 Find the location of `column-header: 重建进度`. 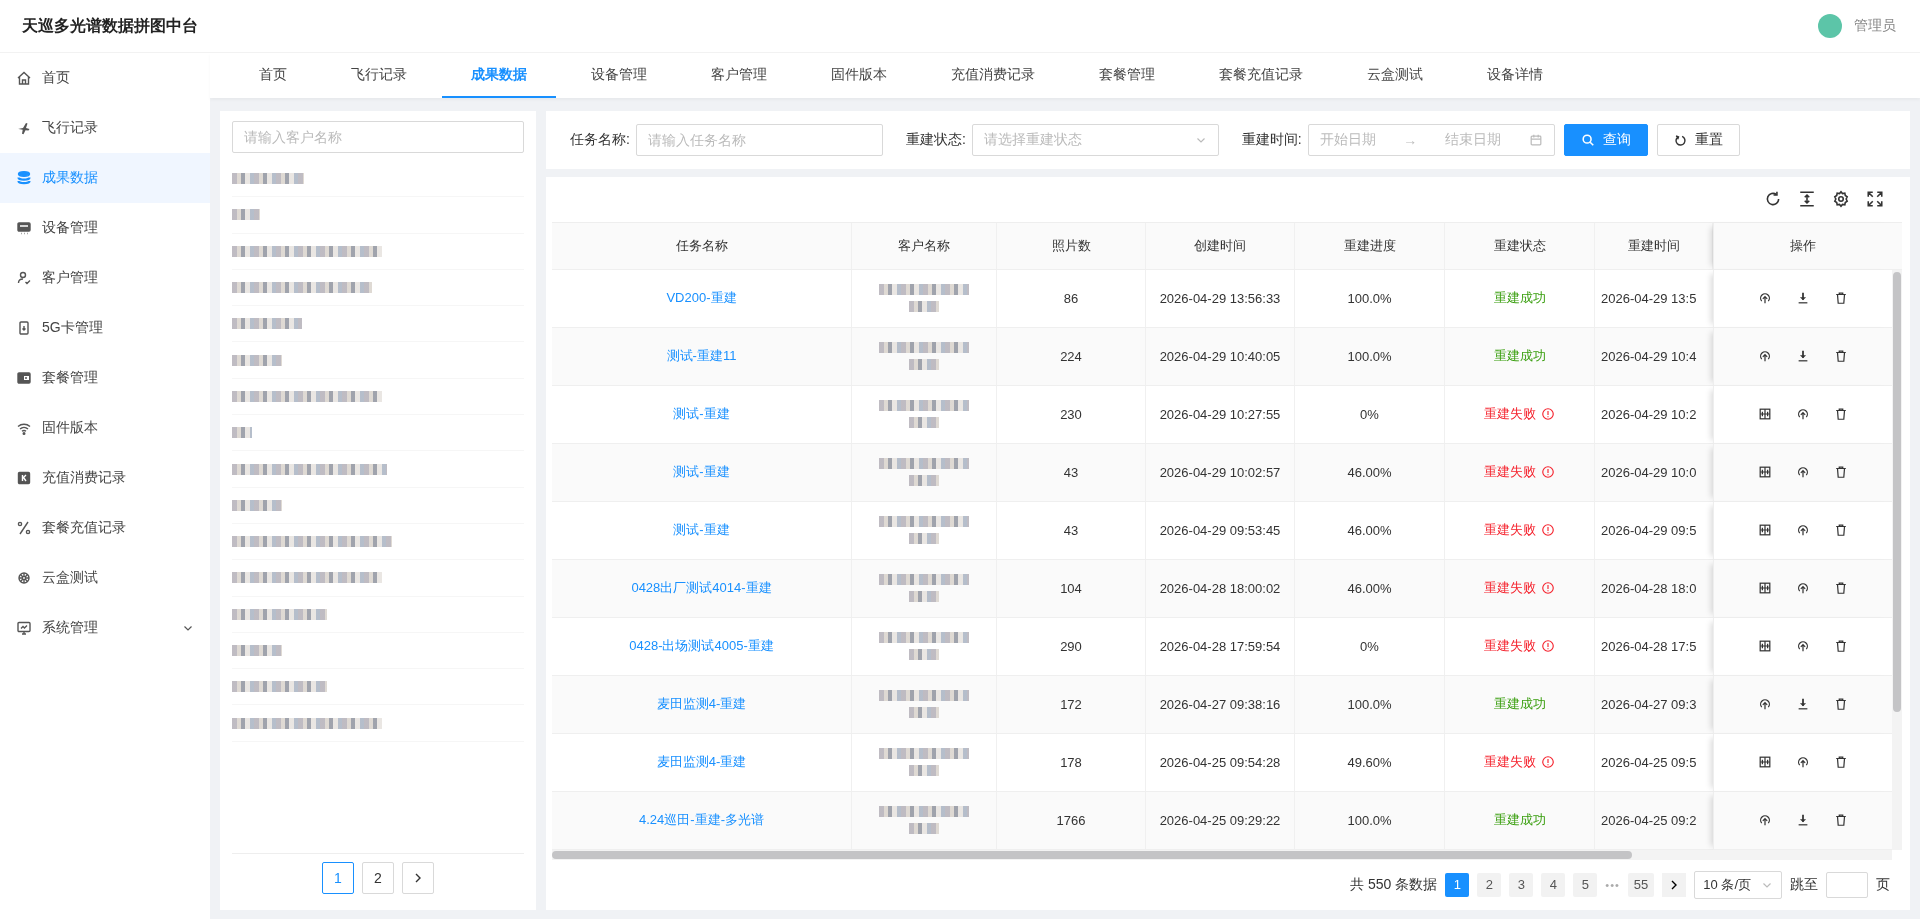

column-header: 重建进度 is located at coordinates (1370, 246).